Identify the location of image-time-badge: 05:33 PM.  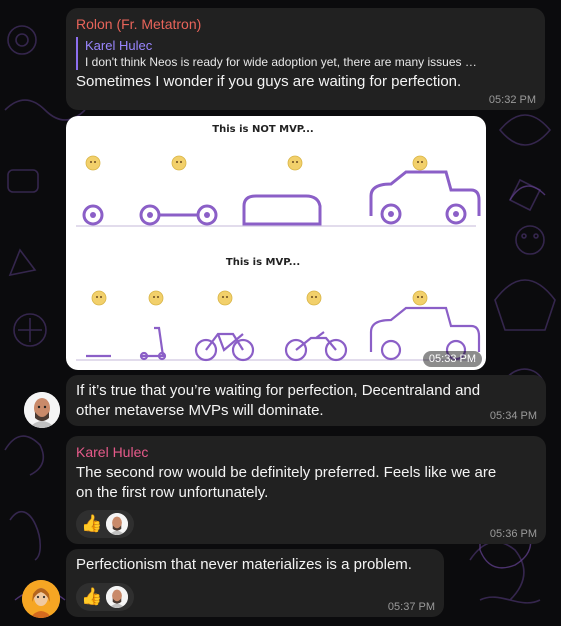
(452, 359).